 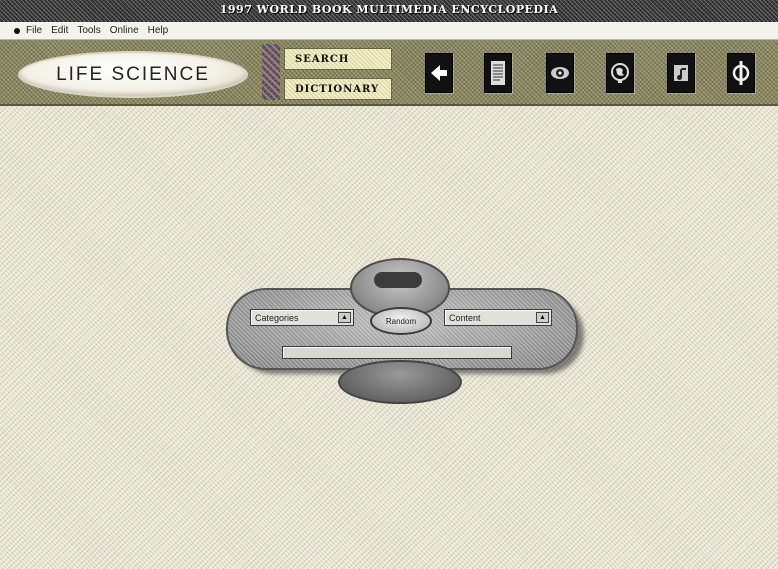 I want to click on phi-icon, so click(x=741, y=73).